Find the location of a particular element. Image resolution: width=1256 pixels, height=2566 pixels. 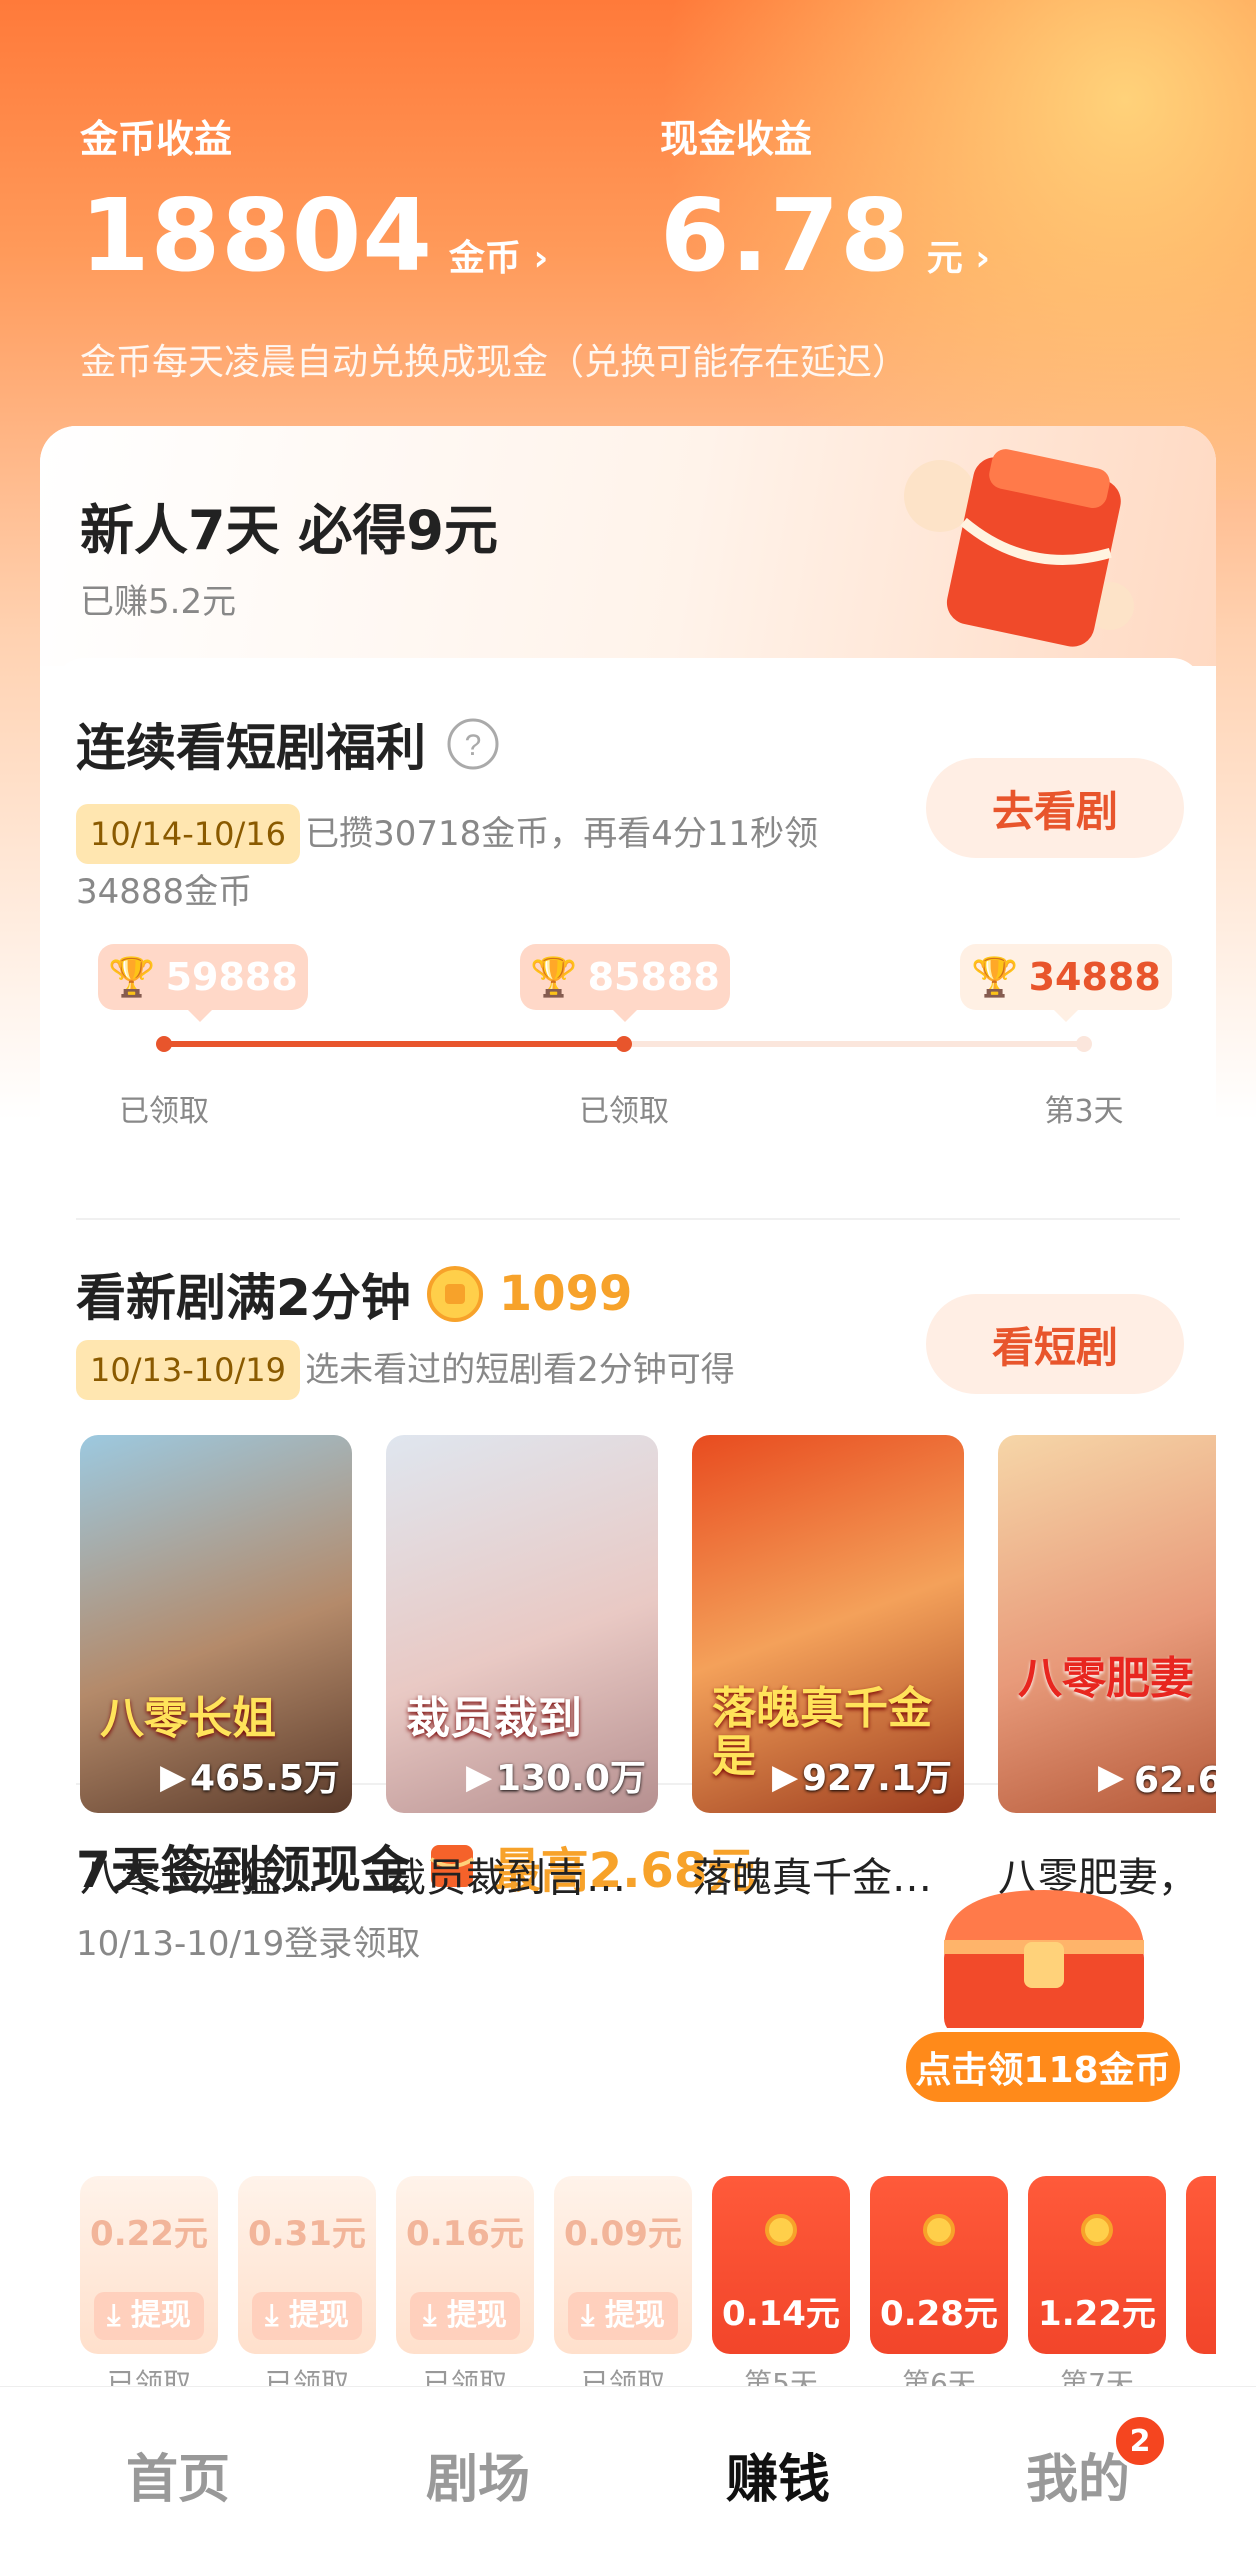

milestone-2-label: 已领取 is located at coordinates (624, 1111).